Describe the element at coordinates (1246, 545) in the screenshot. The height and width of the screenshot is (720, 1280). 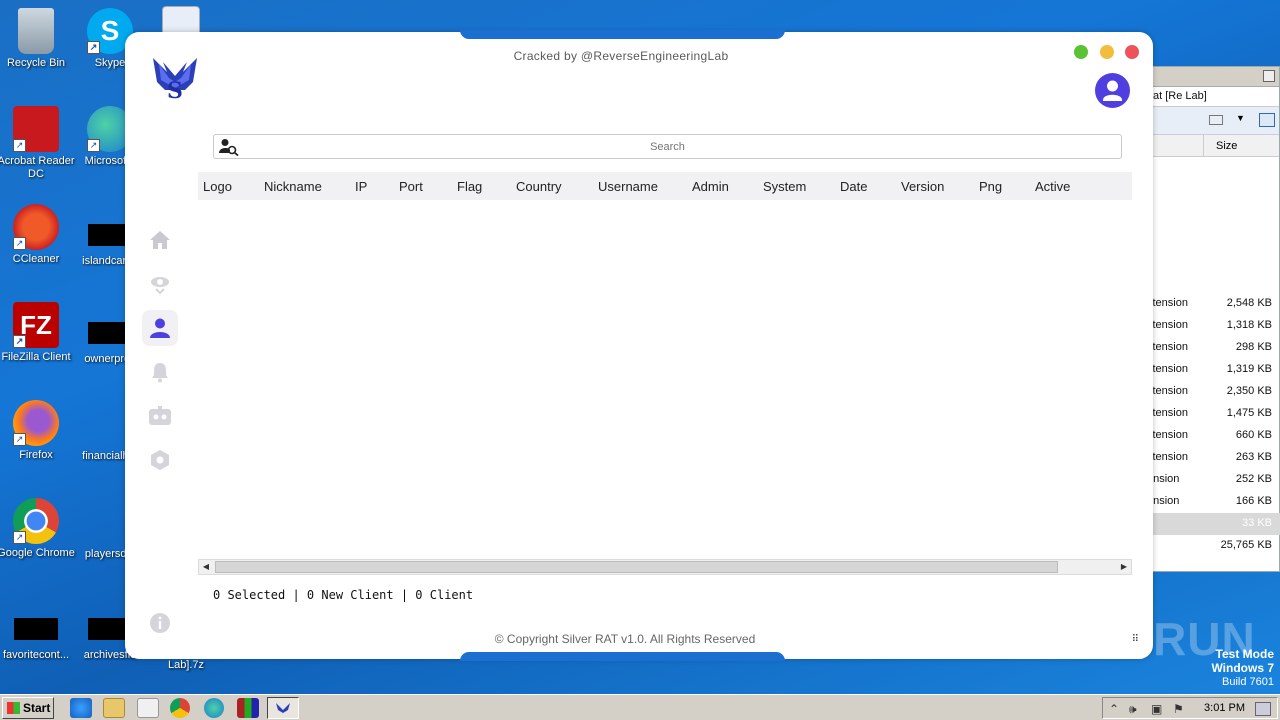
I see `file-size: 25,765 KB` at that location.